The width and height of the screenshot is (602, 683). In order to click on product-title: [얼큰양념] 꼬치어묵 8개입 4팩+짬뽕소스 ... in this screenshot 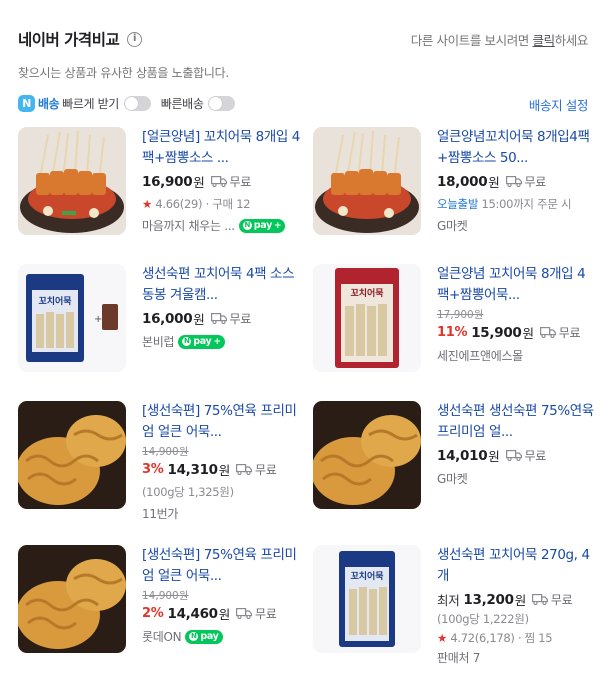, I will do `click(222, 148)`.